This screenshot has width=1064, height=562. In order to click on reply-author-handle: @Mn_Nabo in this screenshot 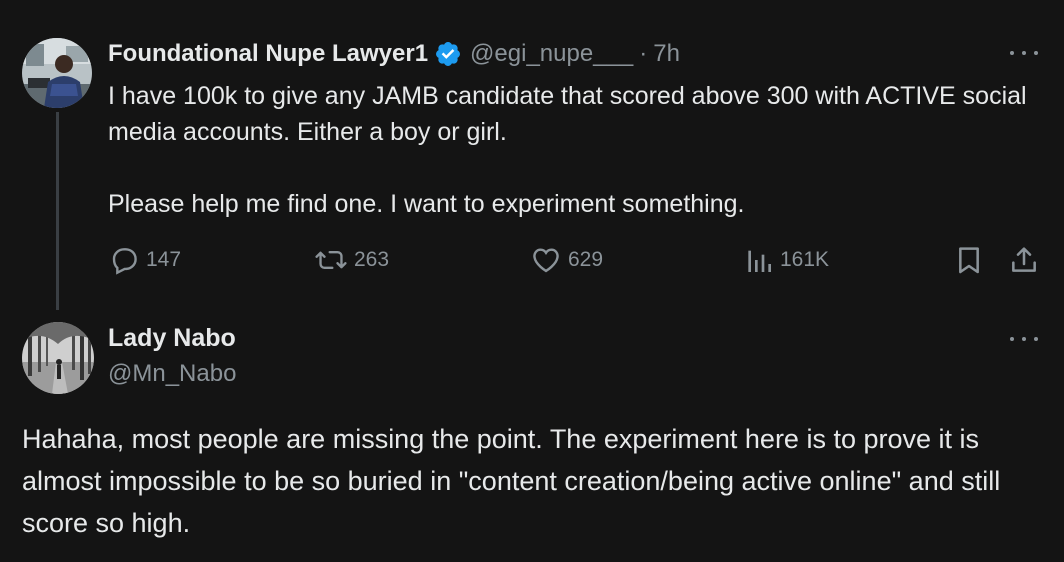, I will do `click(172, 374)`.